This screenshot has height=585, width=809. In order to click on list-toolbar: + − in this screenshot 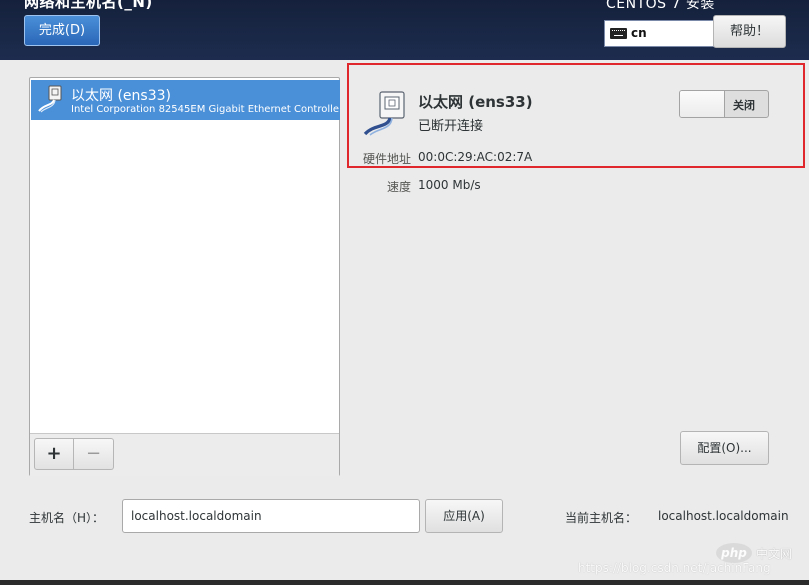, I will do `click(184, 454)`.